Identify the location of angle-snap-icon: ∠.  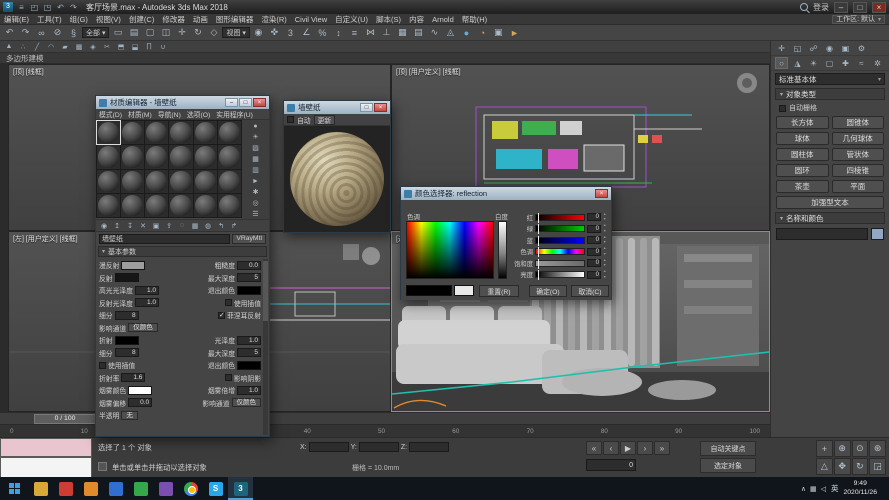
(306, 33).